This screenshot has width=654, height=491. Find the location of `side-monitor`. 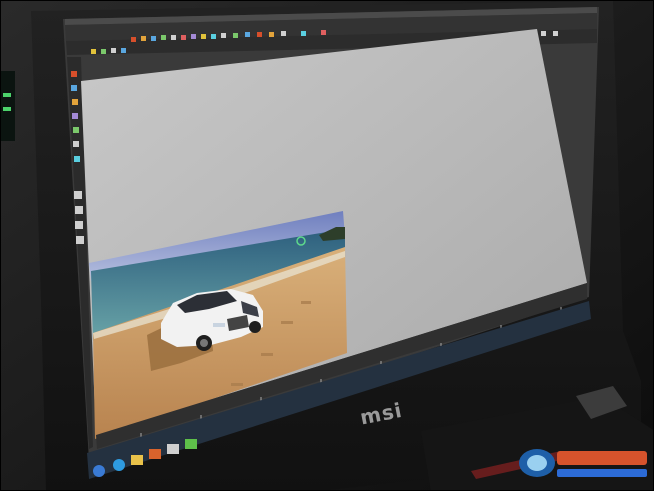

side-monitor is located at coordinates (8, 106).